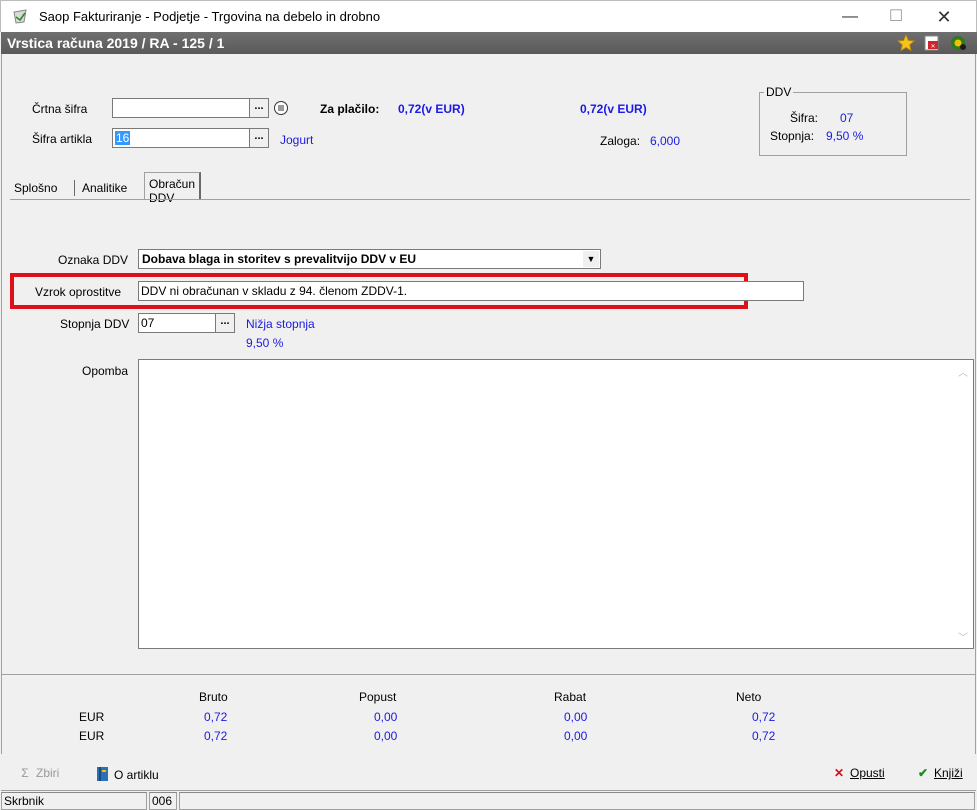  What do you see at coordinates (173, 188) in the screenshot?
I see `tab-obracun-ddv: Obračun DDV` at bounding box center [173, 188].